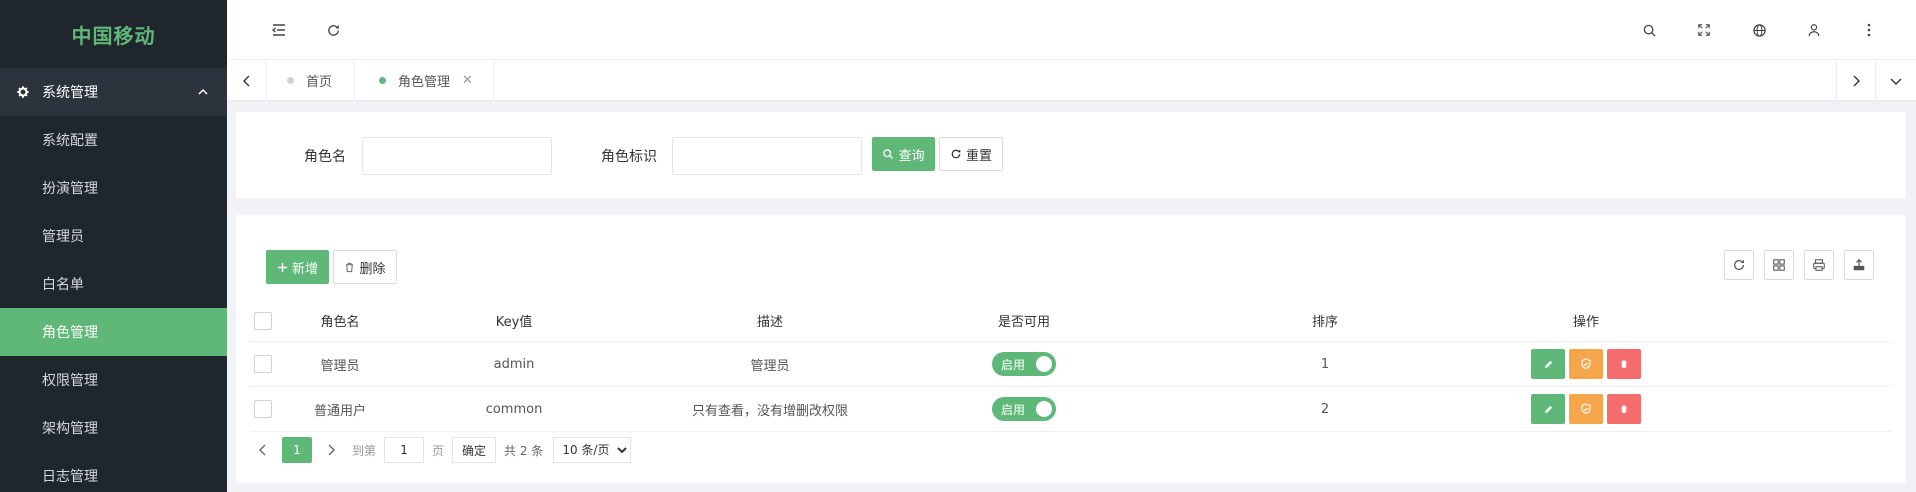  I want to click on export-icon, so click(1859, 265).